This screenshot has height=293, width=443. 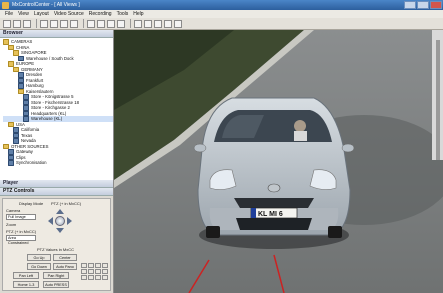 I want to click on menu-file: File, so click(x=9, y=14).